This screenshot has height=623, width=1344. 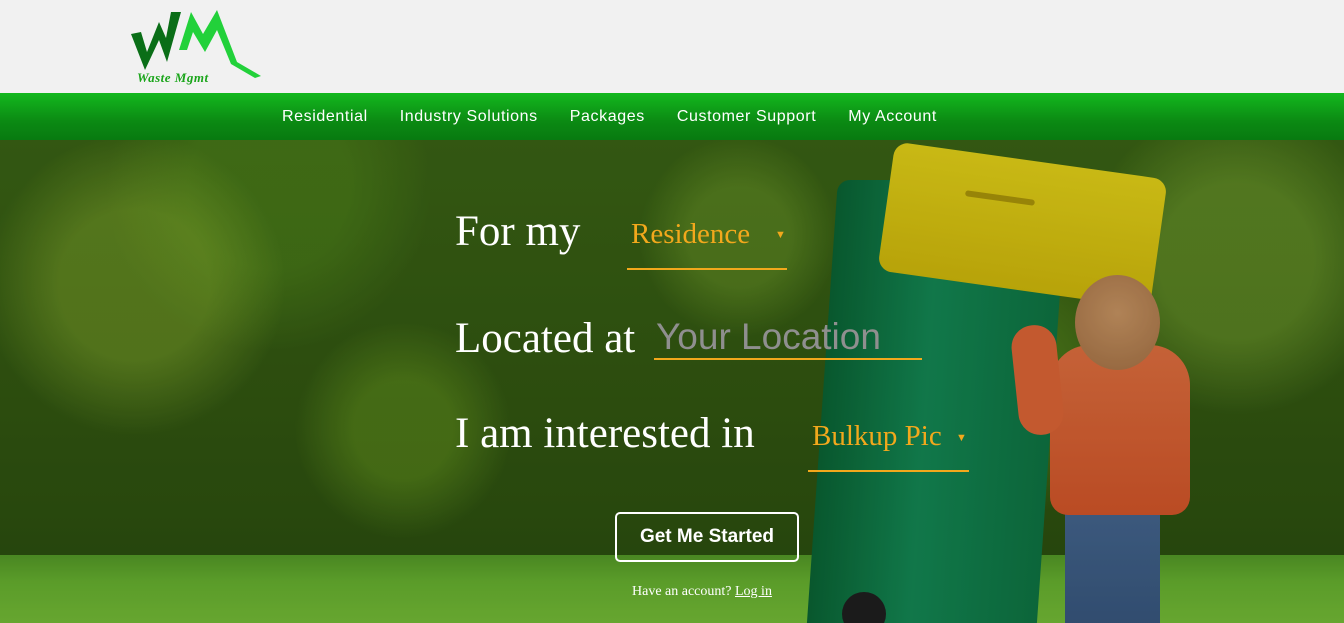 I want to click on interested-in-label: I am interested in, so click(x=605, y=433).